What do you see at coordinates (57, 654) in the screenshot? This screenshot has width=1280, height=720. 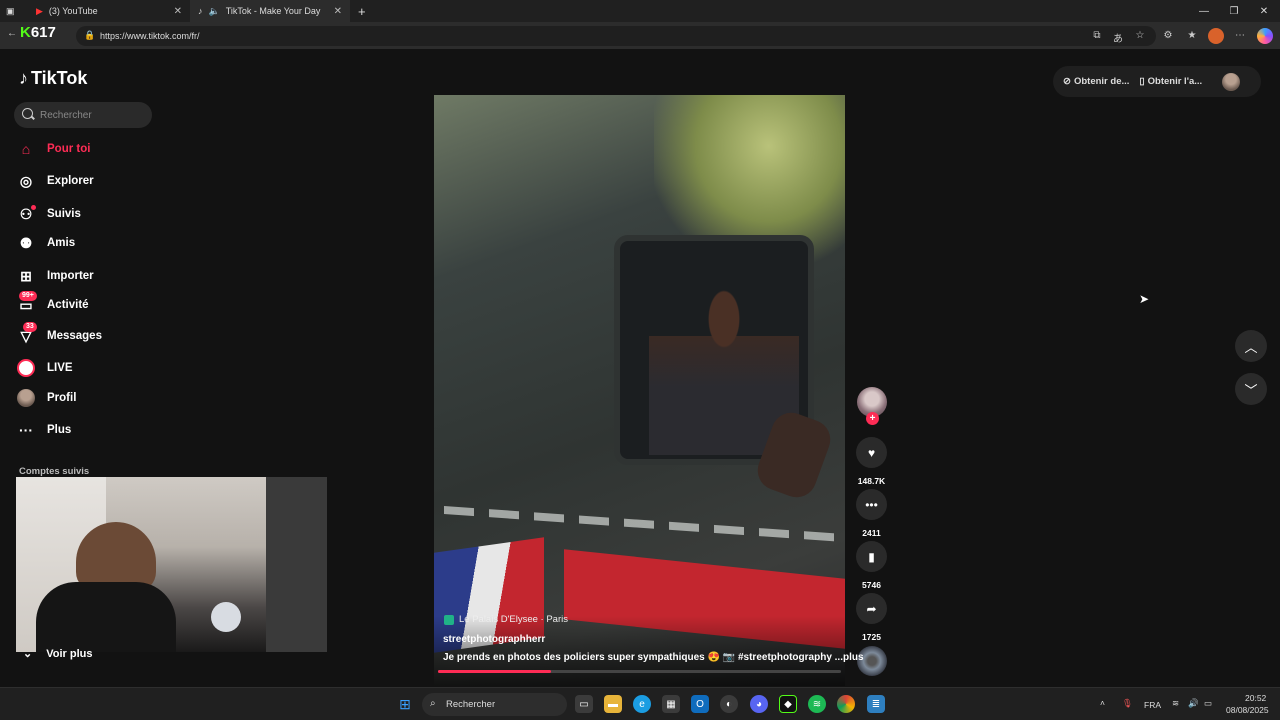 I see `see-more-button: ⌄ Voir plus` at bounding box center [57, 654].